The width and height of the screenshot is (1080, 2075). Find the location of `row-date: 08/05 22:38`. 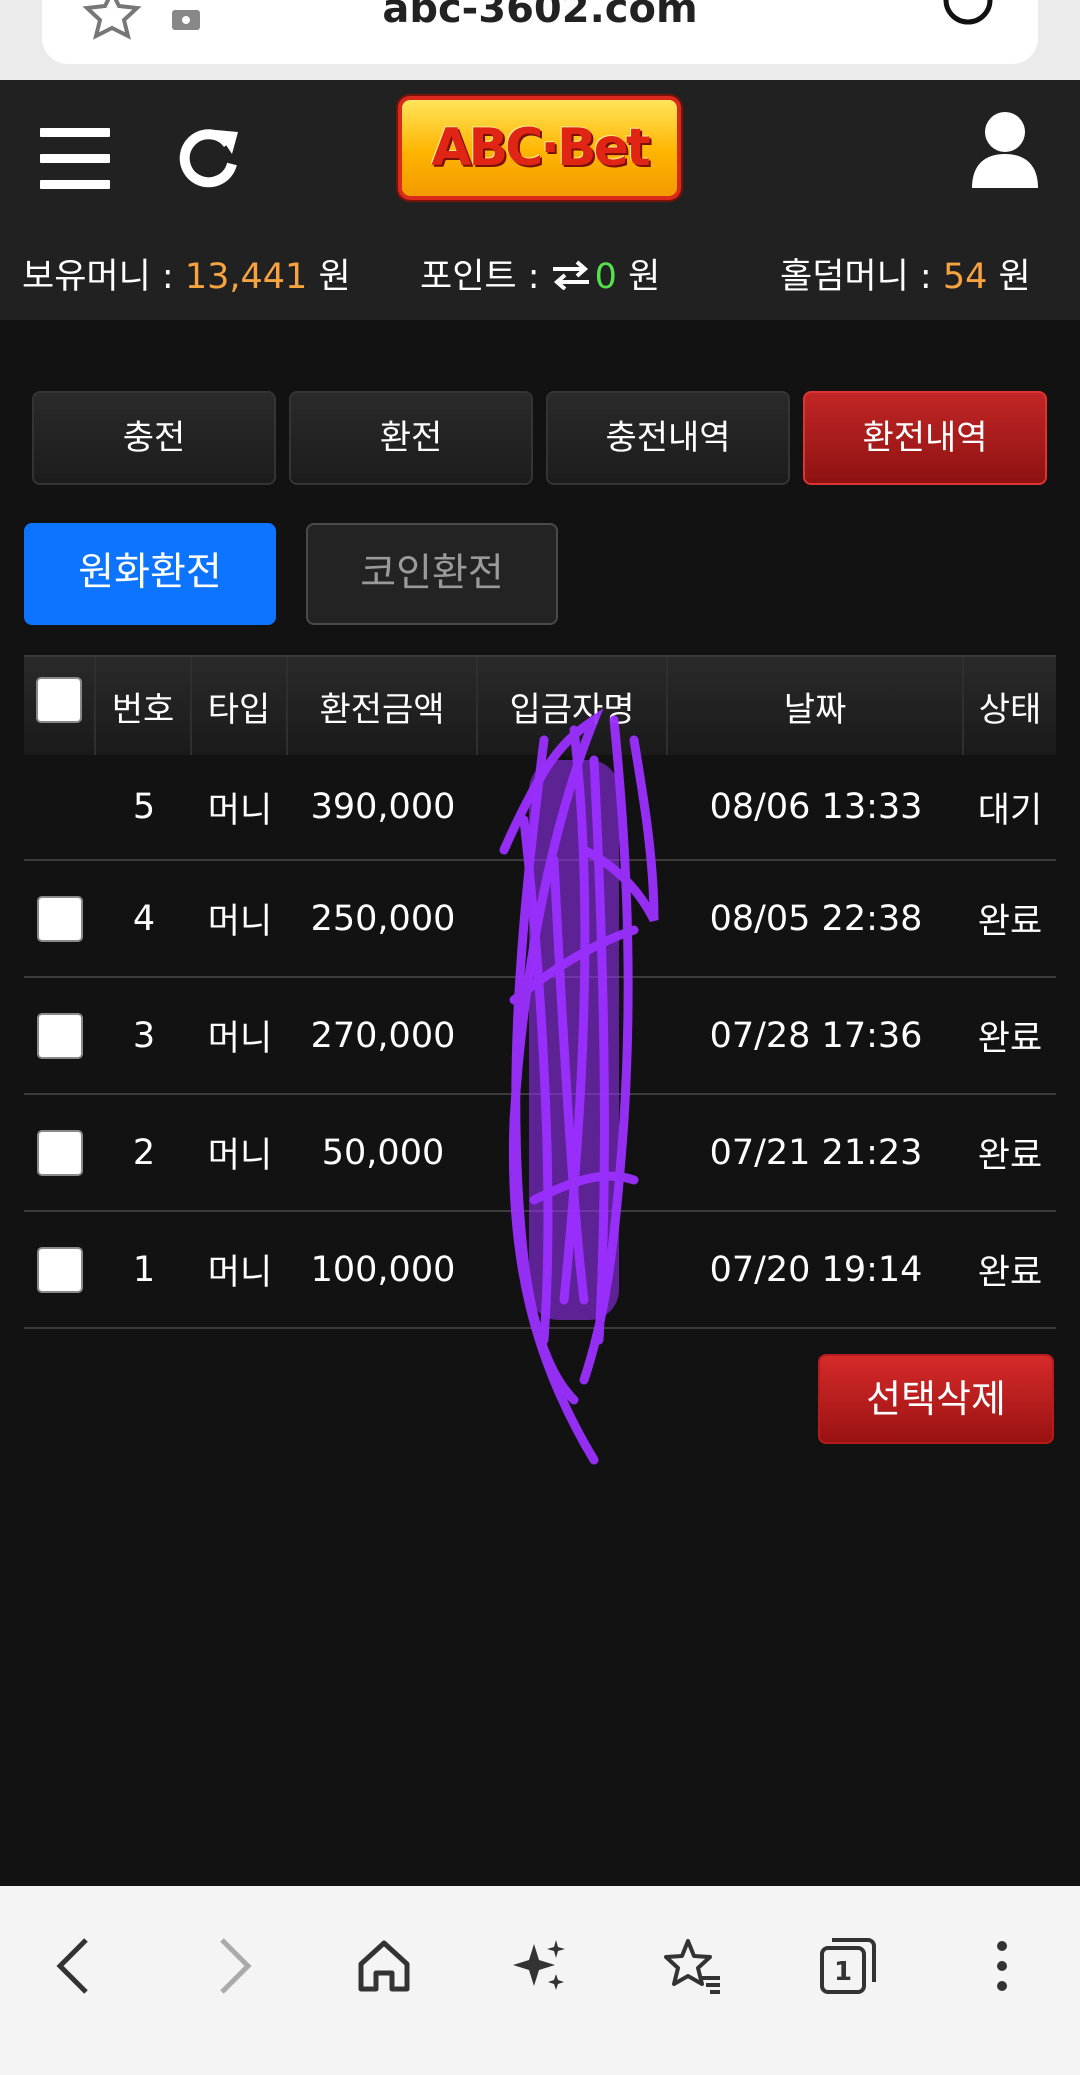

row-date: 08/05 22:38 is located at coordinates (816, 918).